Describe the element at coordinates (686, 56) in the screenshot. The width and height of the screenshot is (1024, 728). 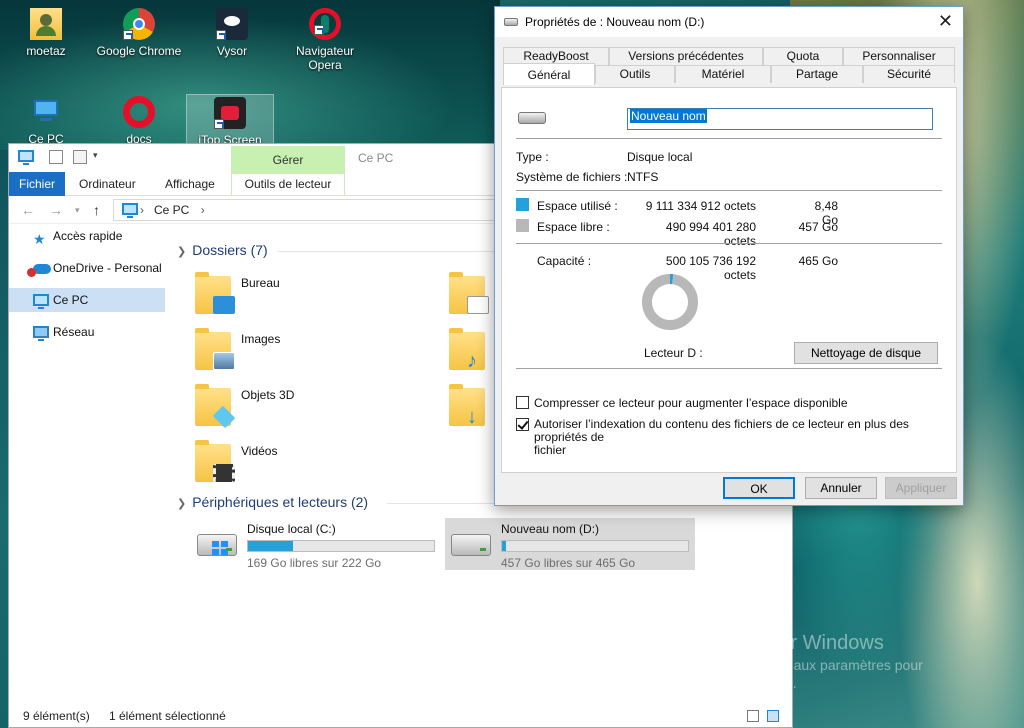
I see `tab-previous-versions: Versions précédentes` at that location.